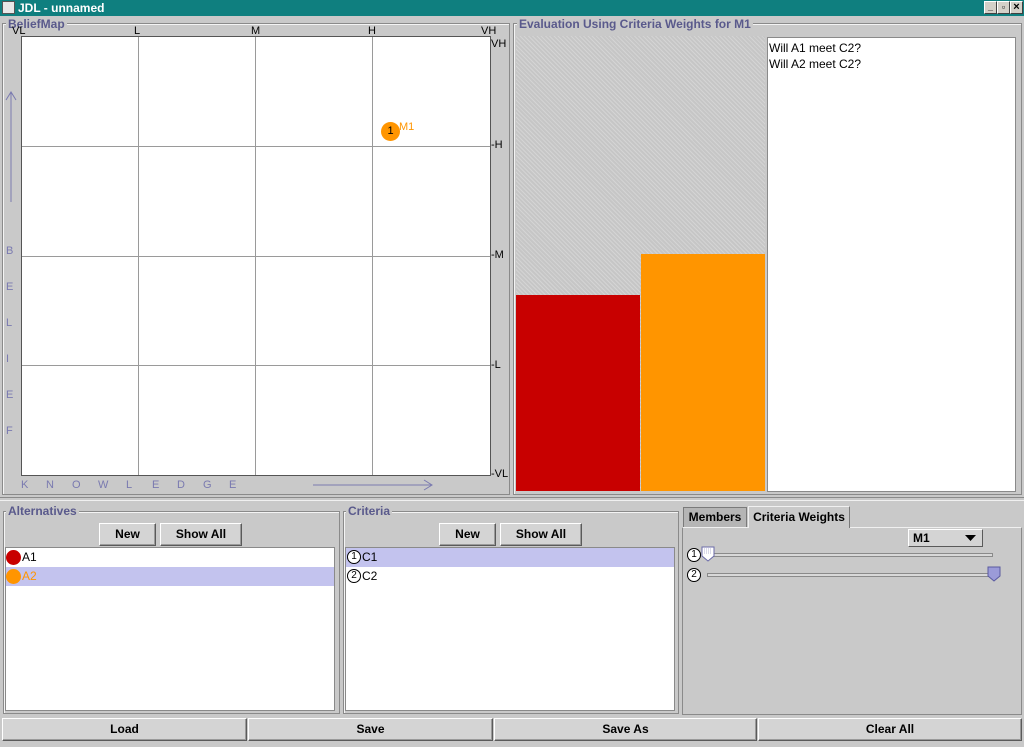  I want to click on tick-top-m: M, so click(256, 31).